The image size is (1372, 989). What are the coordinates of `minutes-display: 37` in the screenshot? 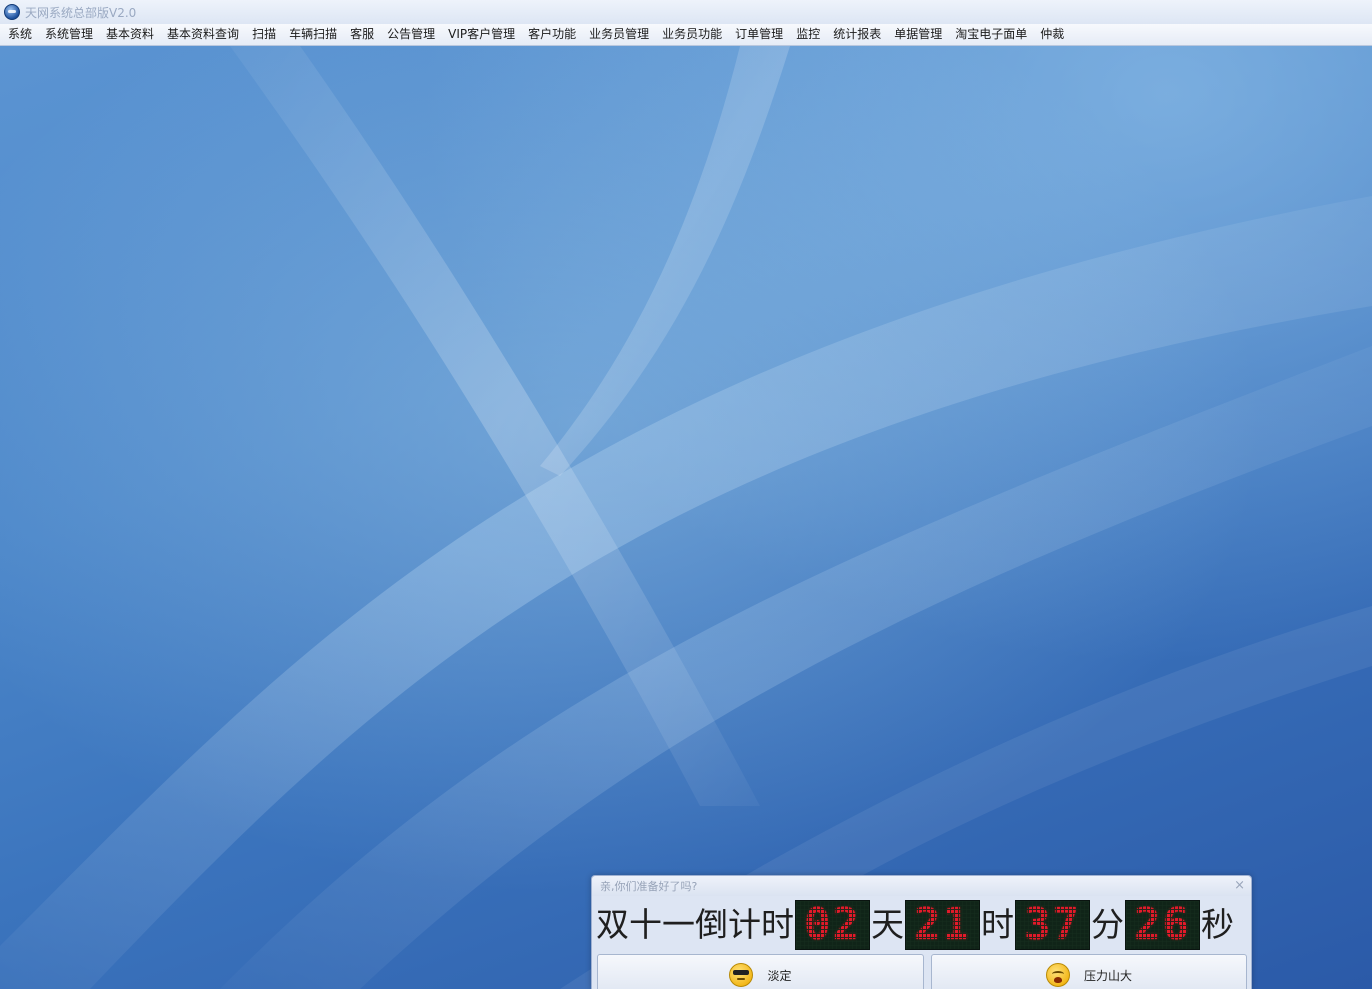 It's located at (1052, 925).